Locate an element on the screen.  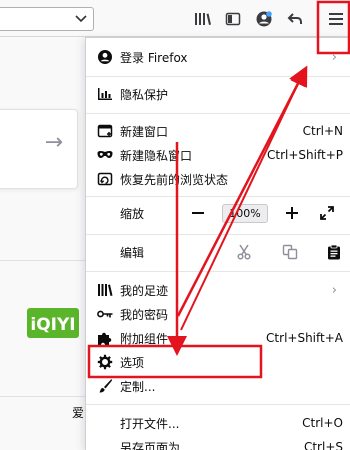
search-box: → is located at coordinates (39, 149).